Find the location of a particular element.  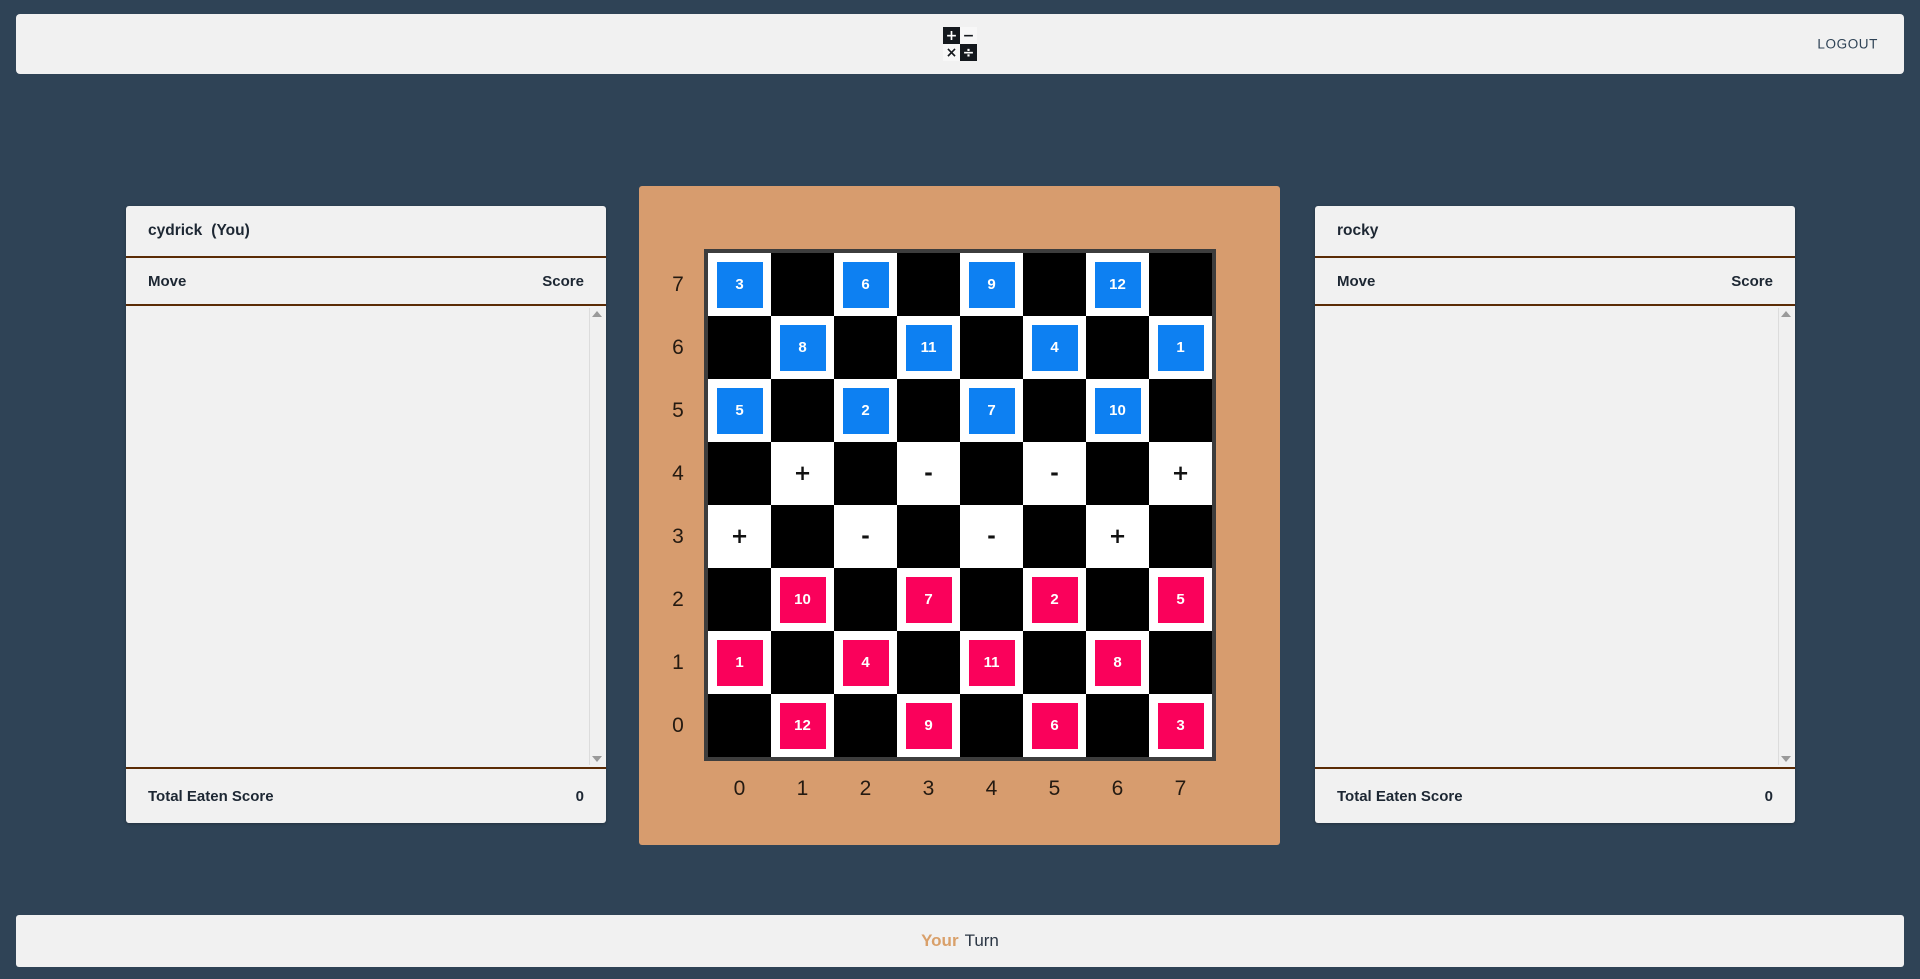

board-square-0-7: 3 is located at coordinates (739, 284).